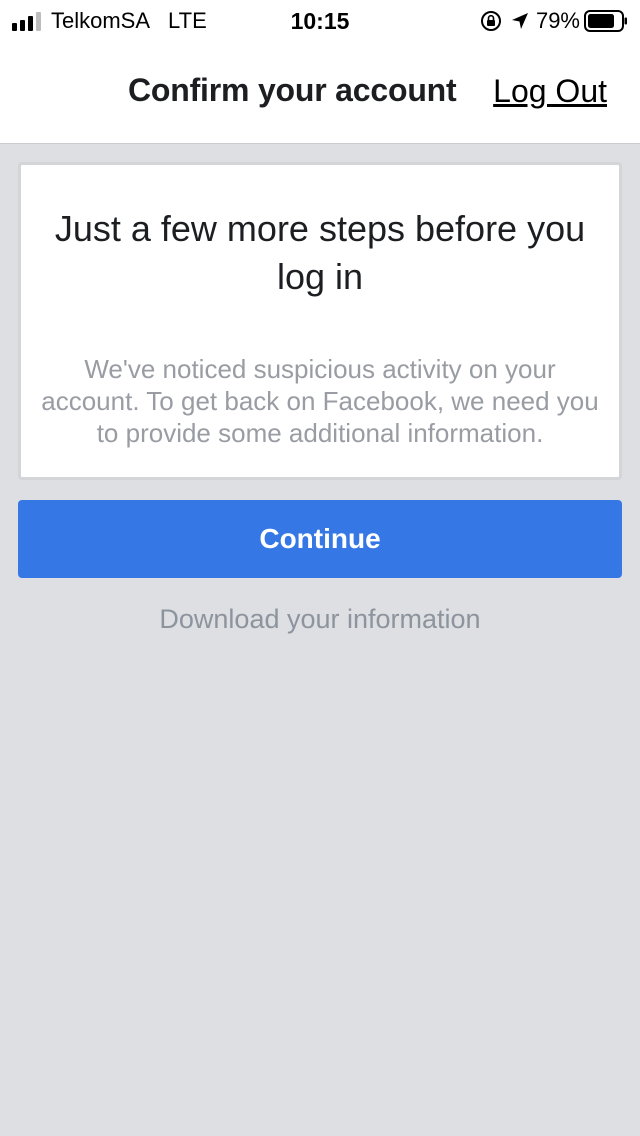 This screenshot has height=1136, width=640. I want to click on log-out-button: Log Out, so click(550, 91).